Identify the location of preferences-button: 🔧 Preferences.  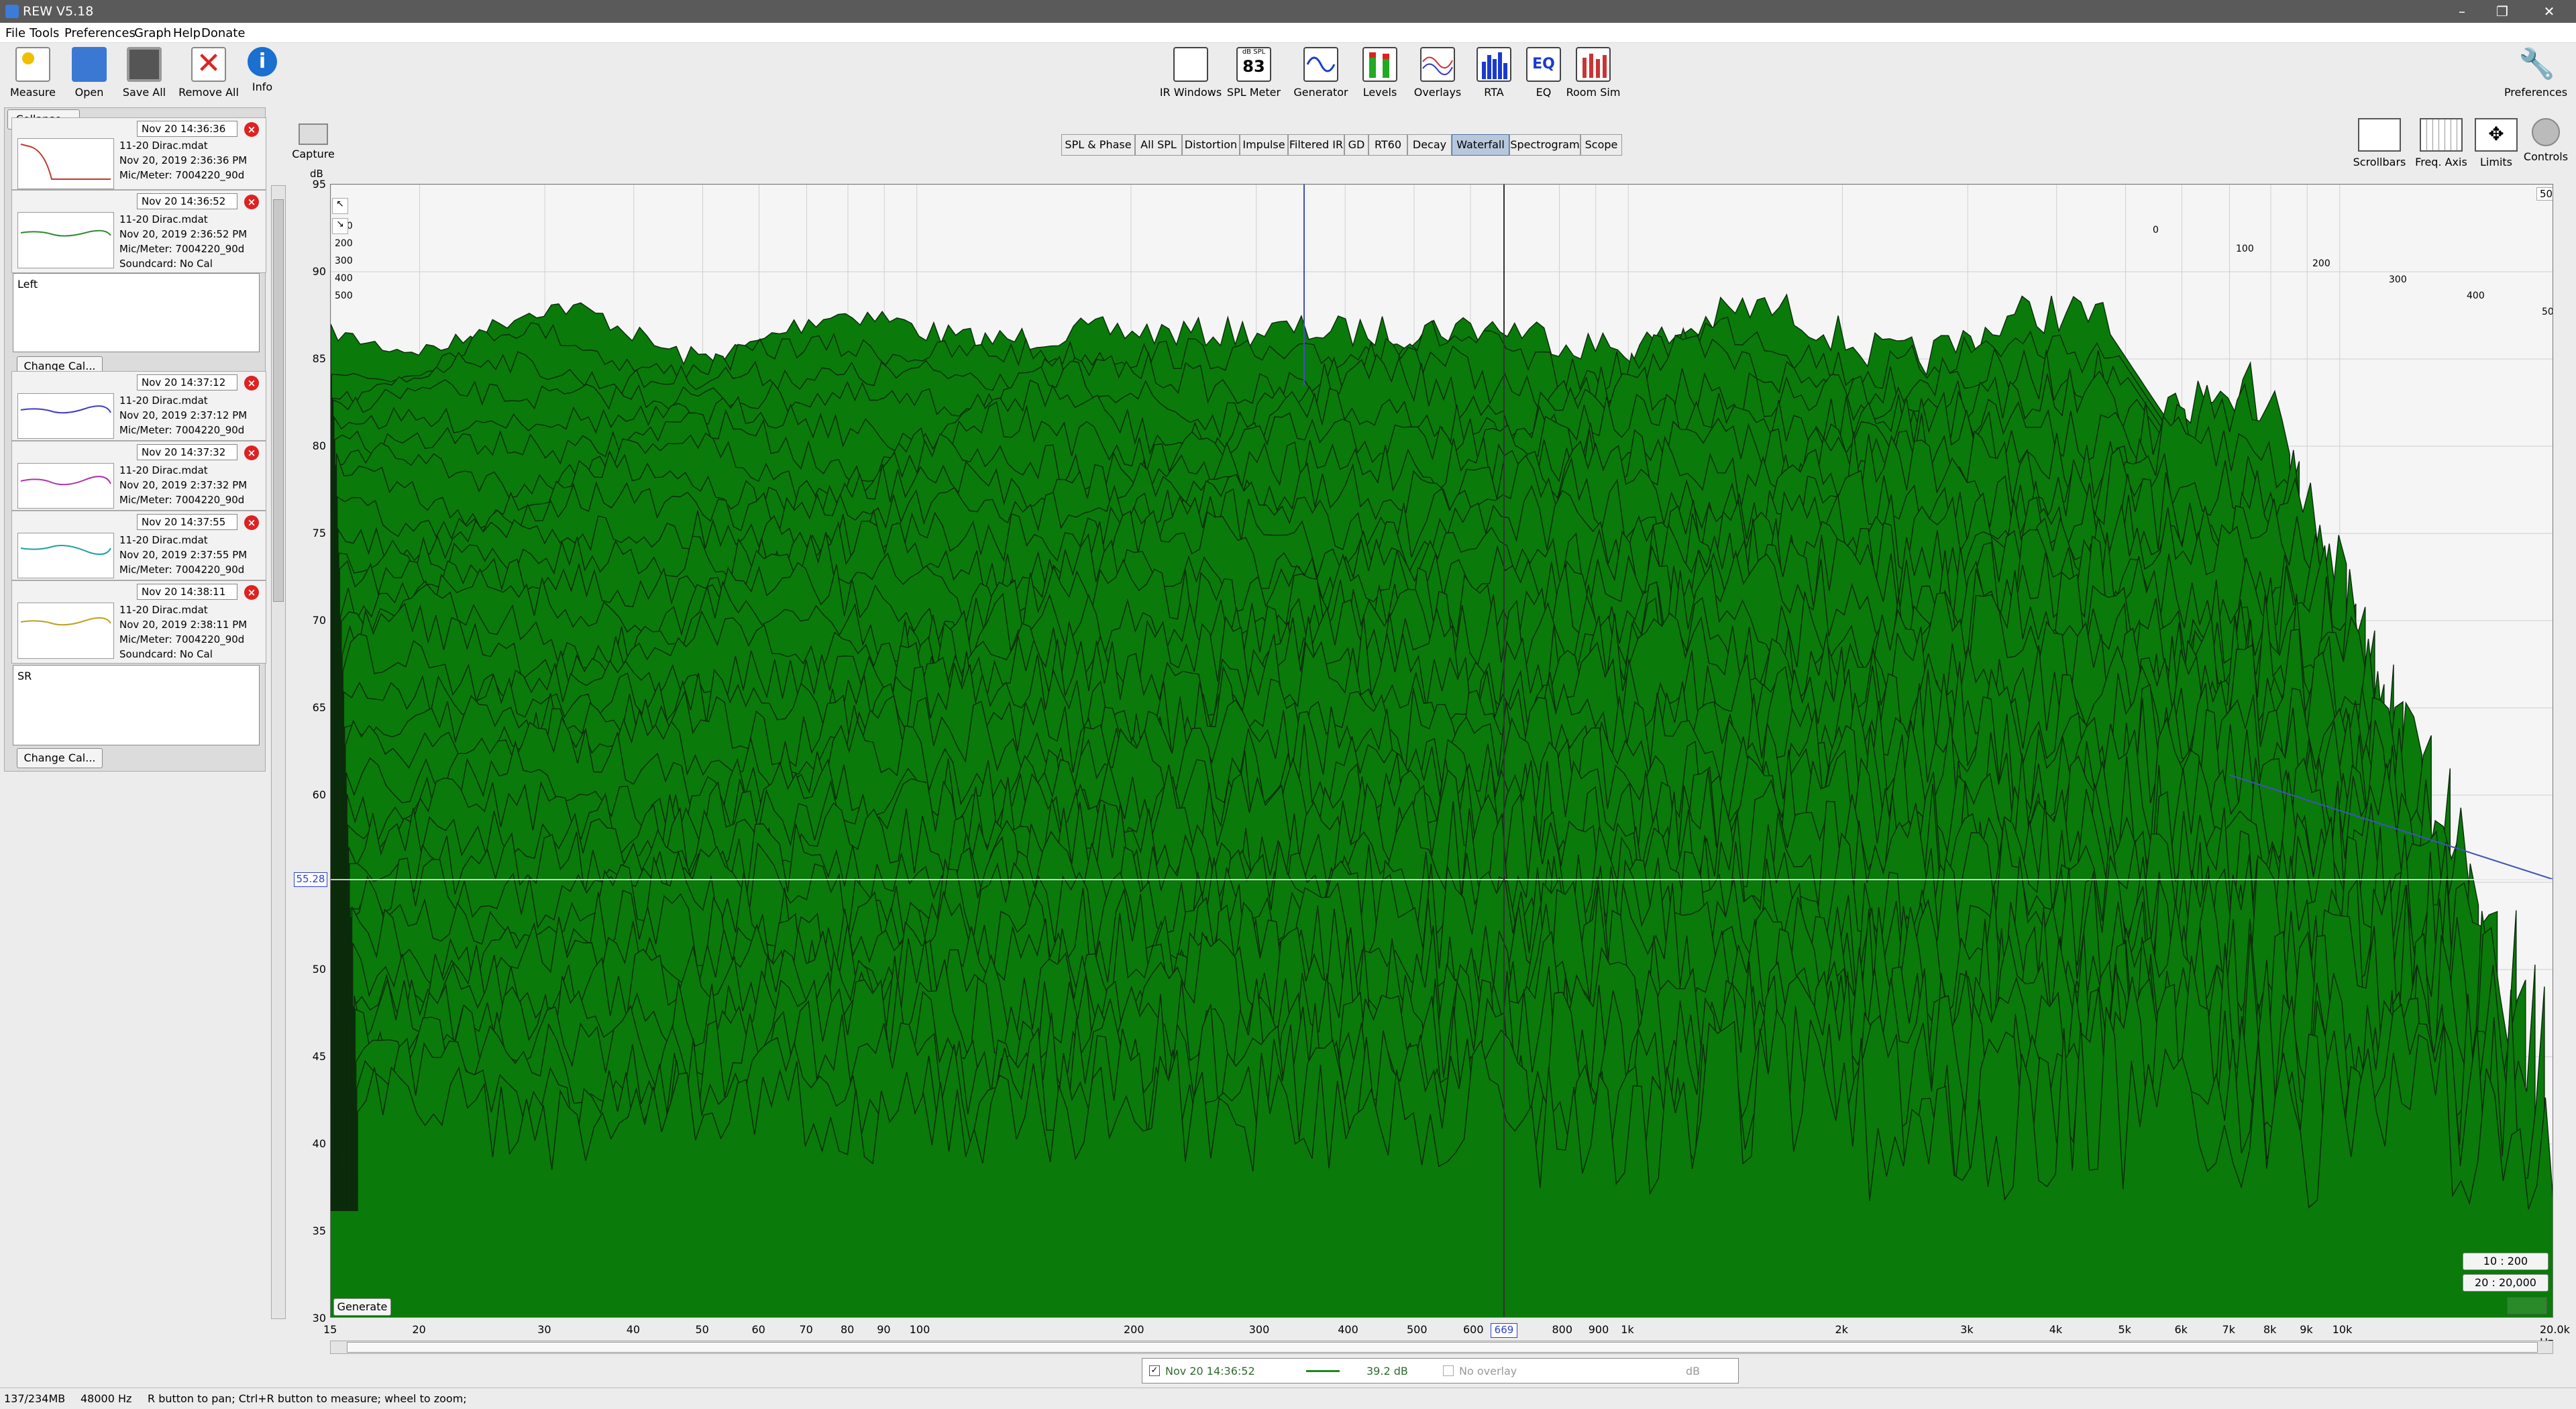
(2536, 76).